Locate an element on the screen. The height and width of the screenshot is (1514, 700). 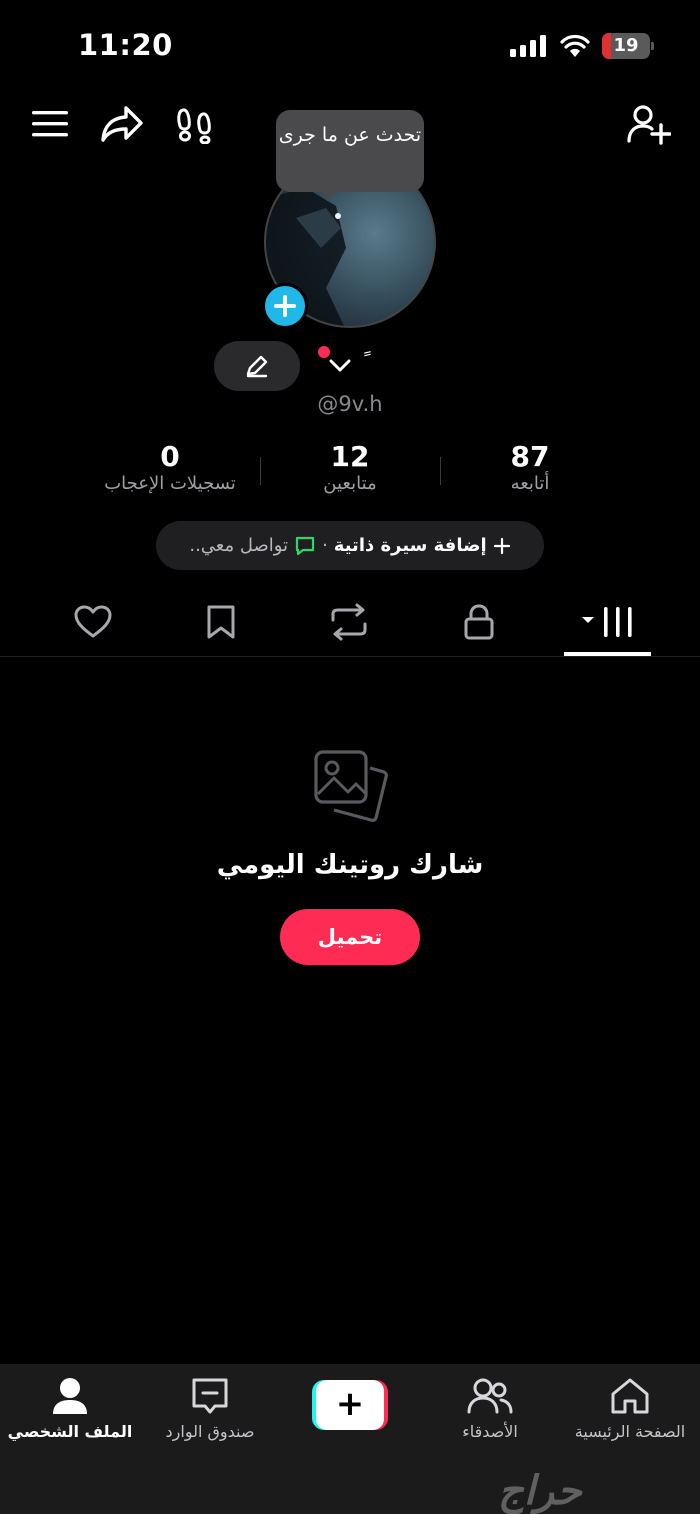
add-story-button is located at coordinates (285, 306).